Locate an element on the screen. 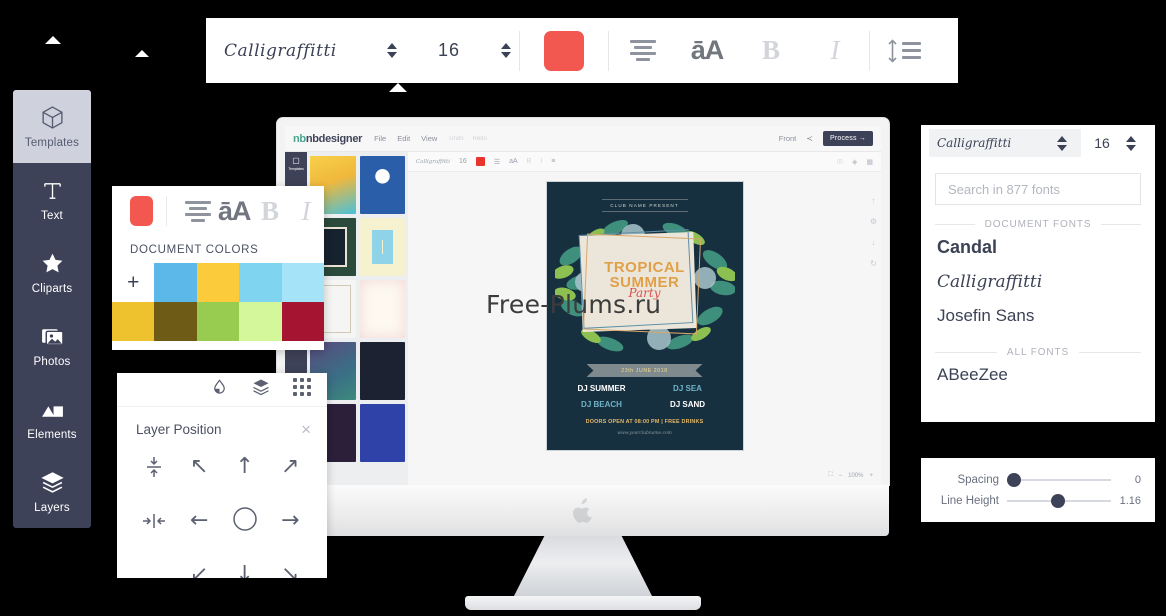 This screenshot has width=1166, height=616. fill-color-swatch is located at coordinates (142, 211).